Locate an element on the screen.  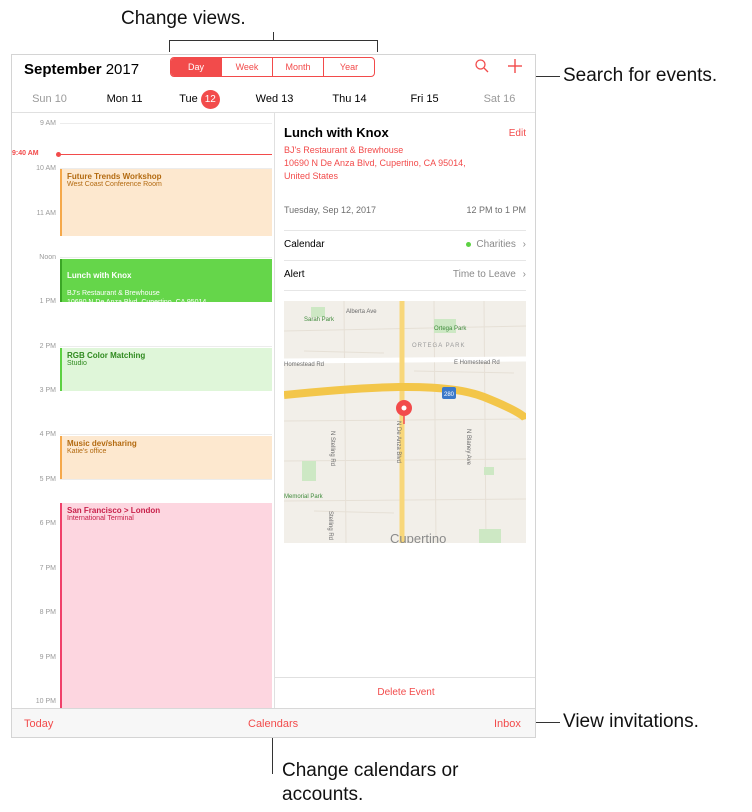
day-mon: Mon 11 is located at coordinates (124, 99).